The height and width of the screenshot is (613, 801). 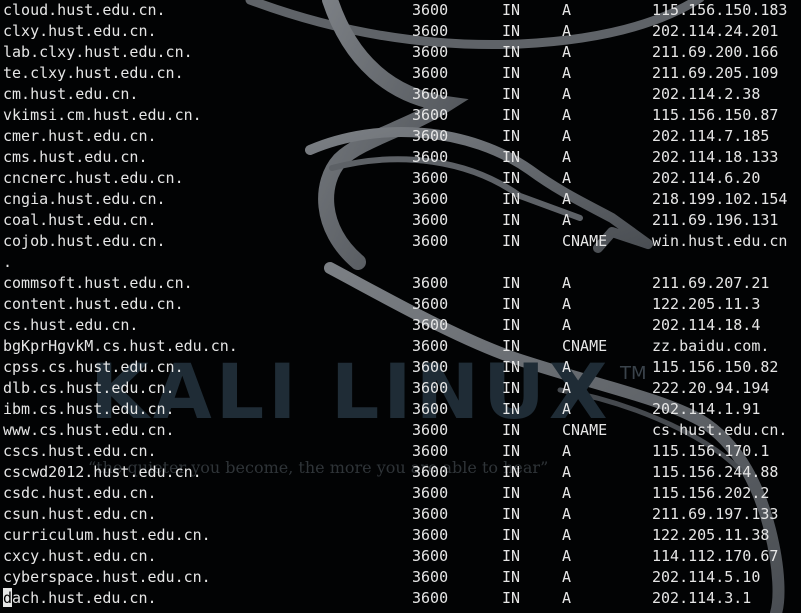 What do you see at coordinates (84, 241) in the screenshot?
I see `record-name: cojob.hust.edu.cn.` at bounding box center [84, 241].